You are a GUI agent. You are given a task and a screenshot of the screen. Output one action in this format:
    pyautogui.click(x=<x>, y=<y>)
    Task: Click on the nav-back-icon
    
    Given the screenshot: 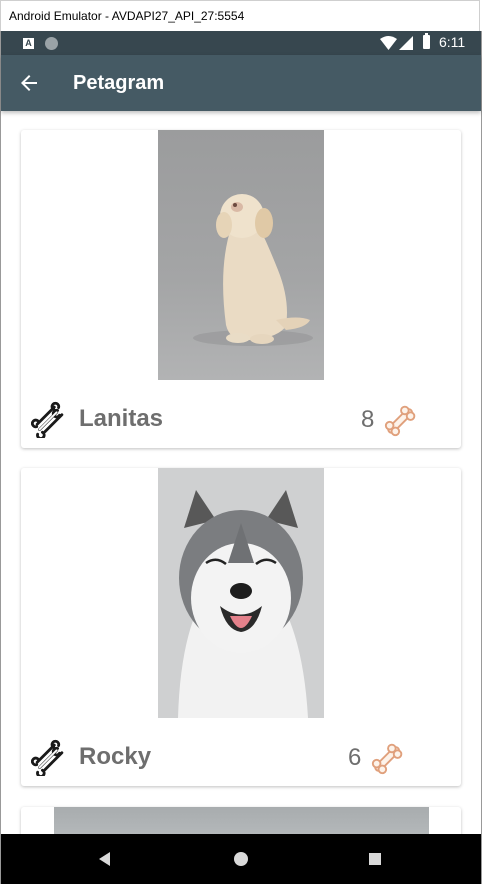 What is the action you would take?
    pyautogui.click(x=104, y=859)
    